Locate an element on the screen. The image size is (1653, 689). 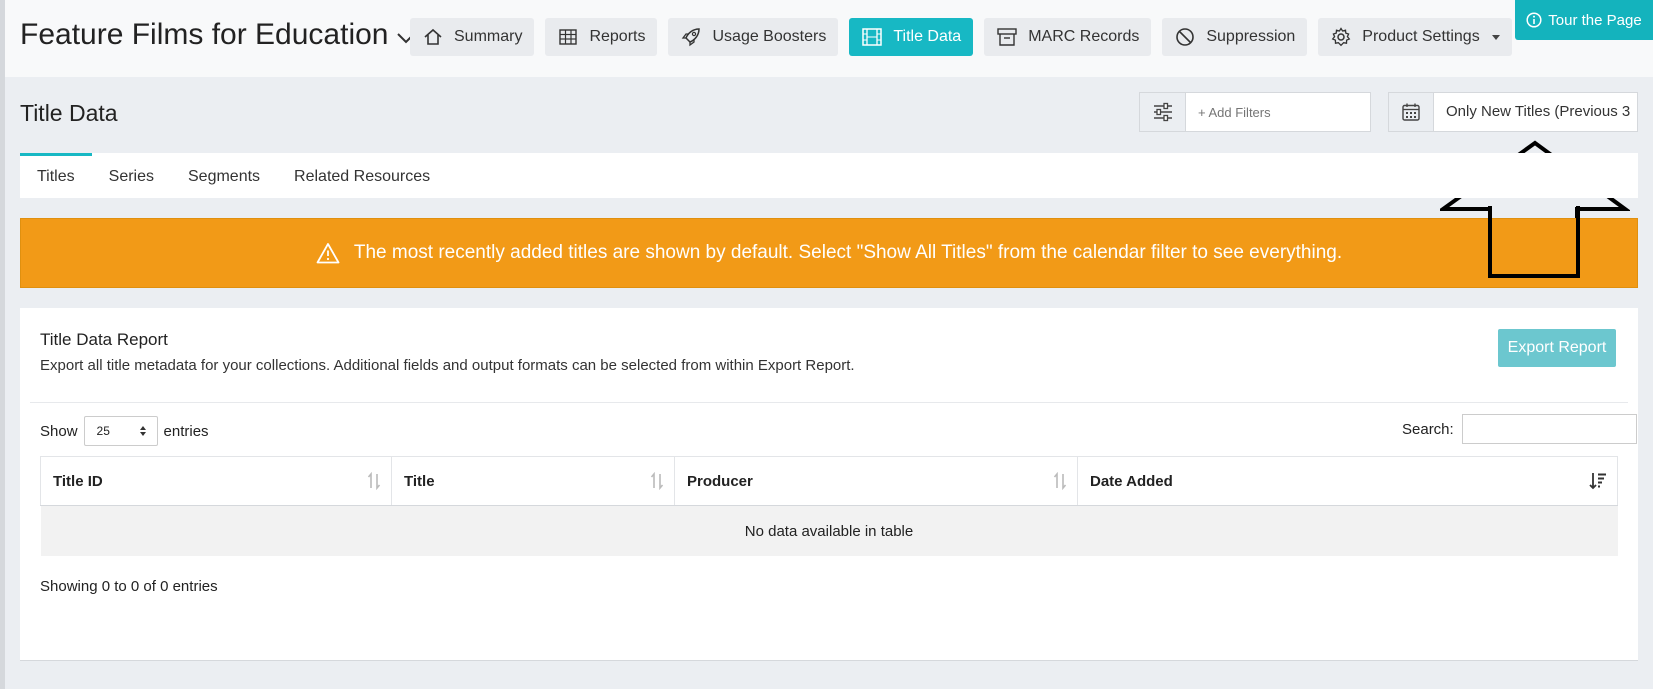
date-filter-value: Only New Titles (Previous 3 is located at coordinates (1538, 111).